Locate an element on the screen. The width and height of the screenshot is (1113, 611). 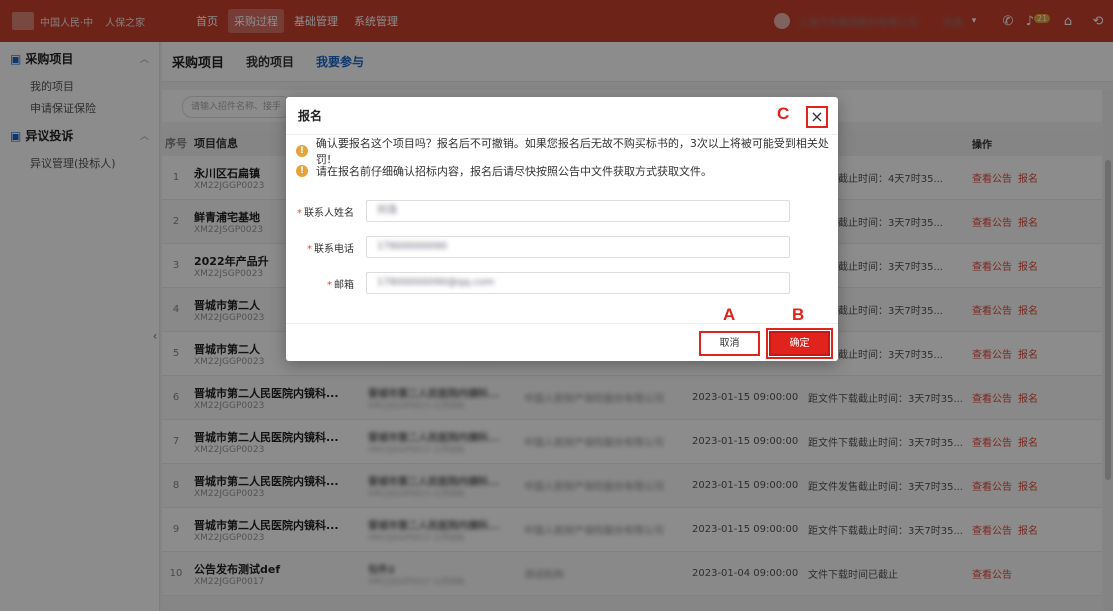
form-row-email: * 邮箱 17800000090@qq.com is located at coordinates (562, 283).